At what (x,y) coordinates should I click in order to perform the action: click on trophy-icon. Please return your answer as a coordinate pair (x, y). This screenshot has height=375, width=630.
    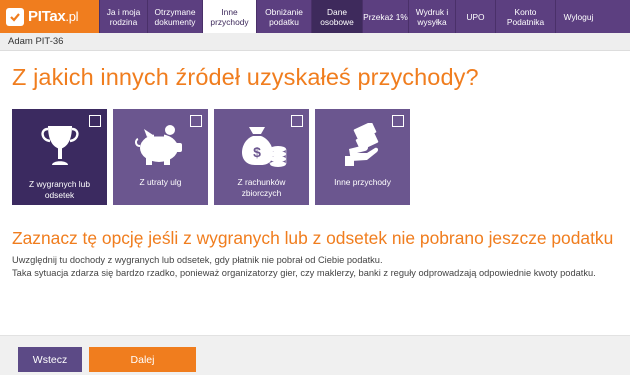
    Looking at the image, I should click on (59, 146).